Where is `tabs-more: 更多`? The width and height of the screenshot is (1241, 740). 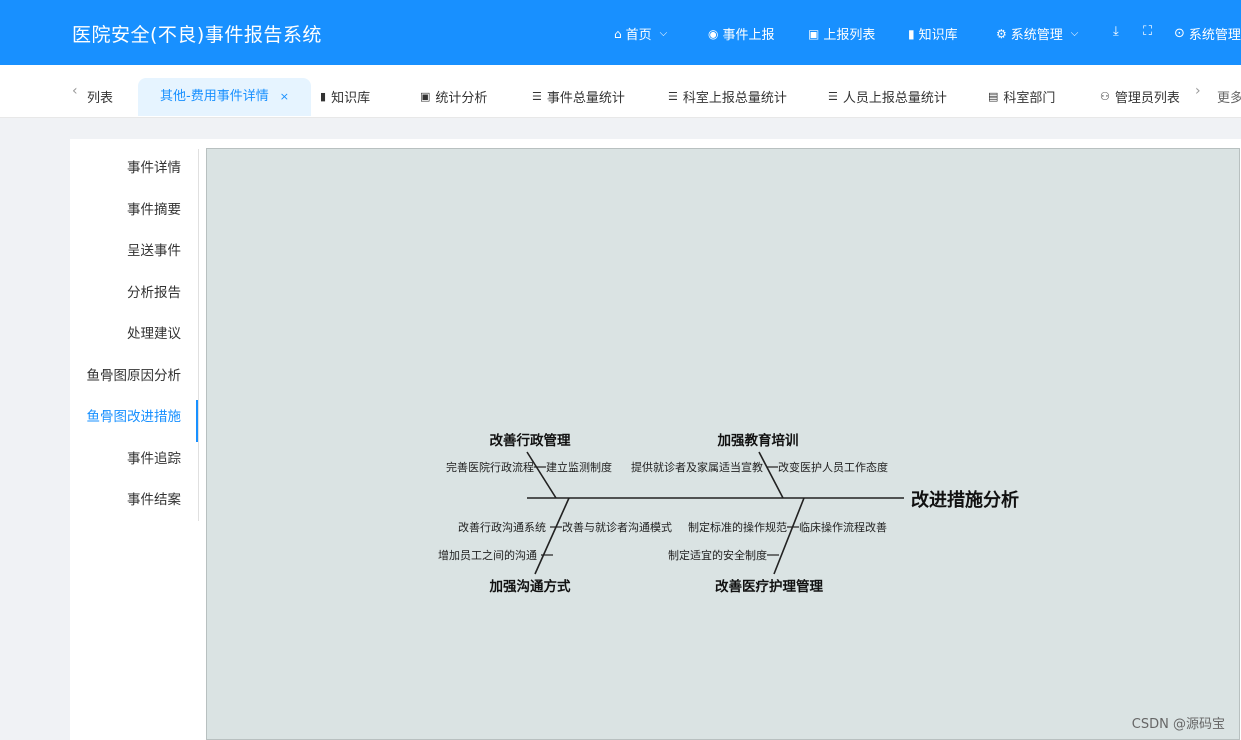
tabs-more: 更多 is located at coordinates (1229, 96).